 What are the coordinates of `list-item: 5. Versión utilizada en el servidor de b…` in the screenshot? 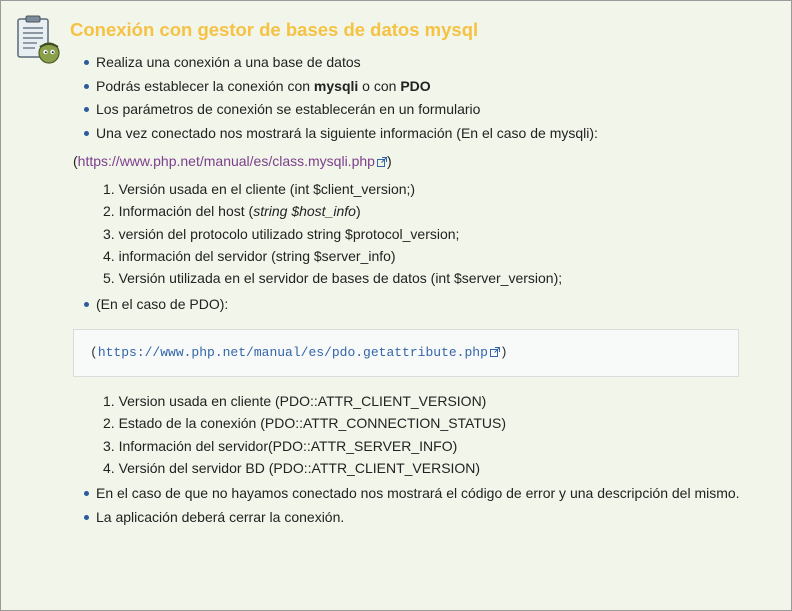 It's located at (332, 280).